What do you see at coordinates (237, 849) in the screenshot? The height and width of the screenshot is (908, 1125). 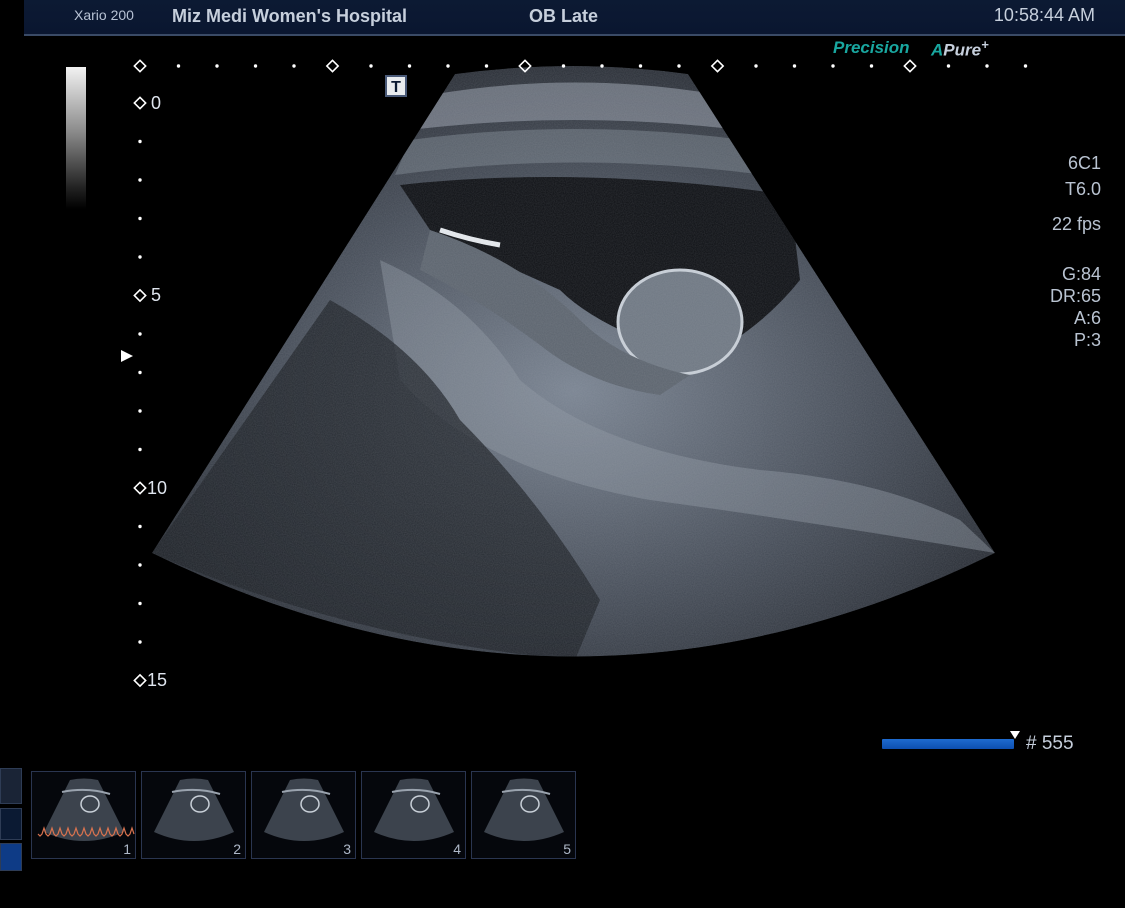 I see `thumbnail-number: 2` at bounding box center [237, 849].